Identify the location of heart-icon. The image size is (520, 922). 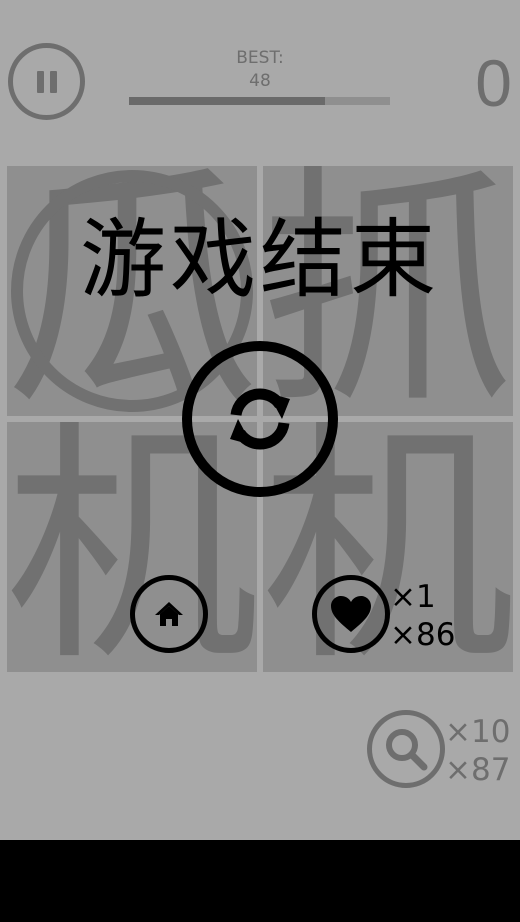
(351, 614).